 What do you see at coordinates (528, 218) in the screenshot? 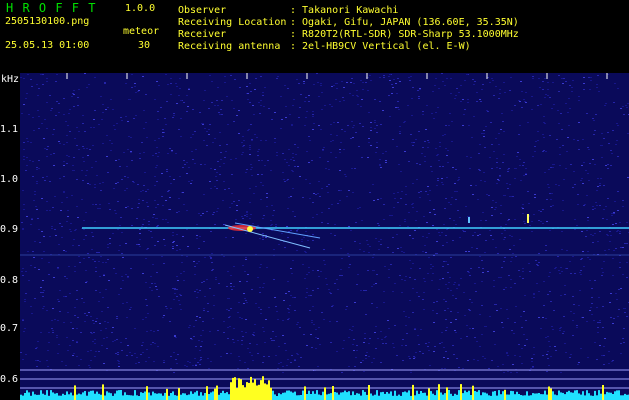
I see `signal-spike` at bounding box center [528, 218].